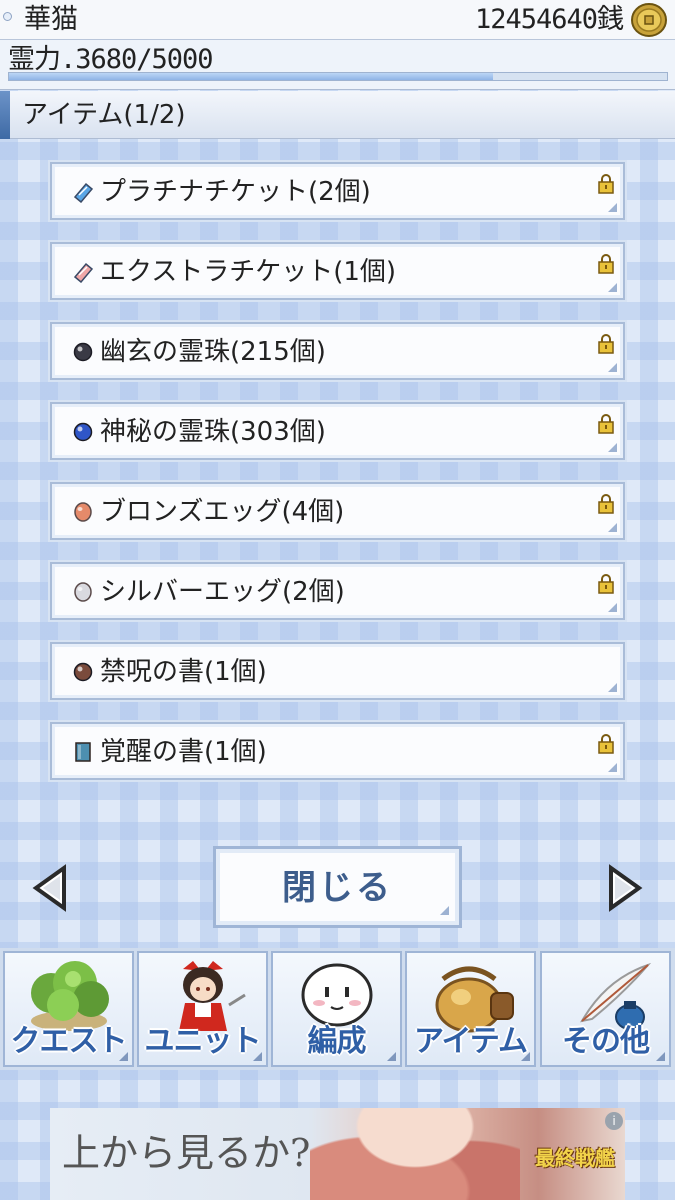 The height and width of the screenshot is (1200, 675). I want to click on status-bar: 華猫 12454640銭, so click(337, 20).